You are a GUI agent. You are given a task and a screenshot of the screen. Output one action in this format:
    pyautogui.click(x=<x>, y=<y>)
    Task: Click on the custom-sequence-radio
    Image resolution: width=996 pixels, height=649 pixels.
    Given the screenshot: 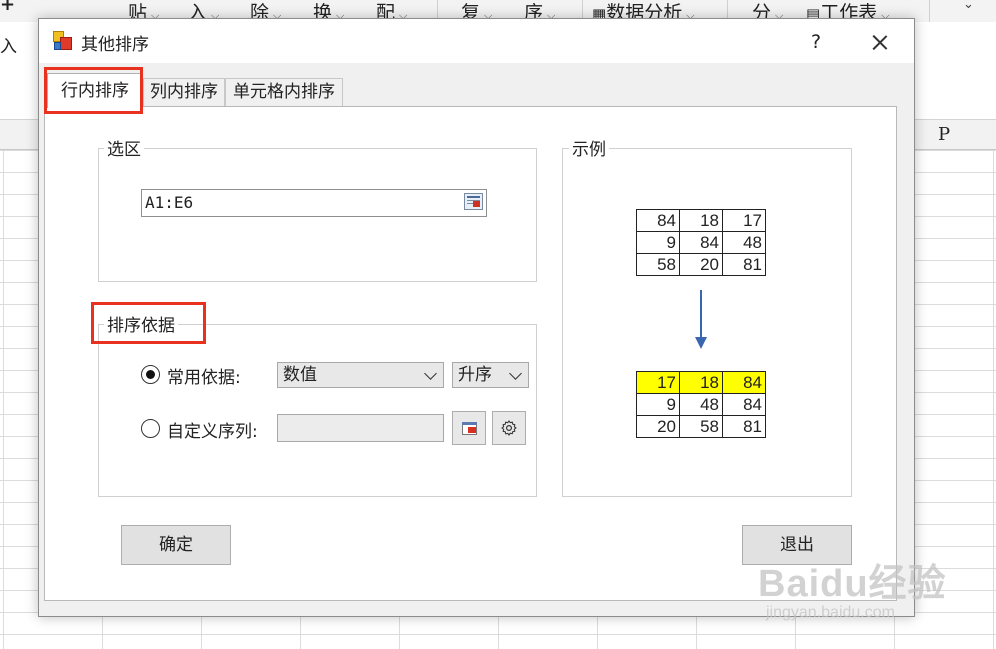 What is the action you would take?
    pyautogui.click(x=150, y=428)
    